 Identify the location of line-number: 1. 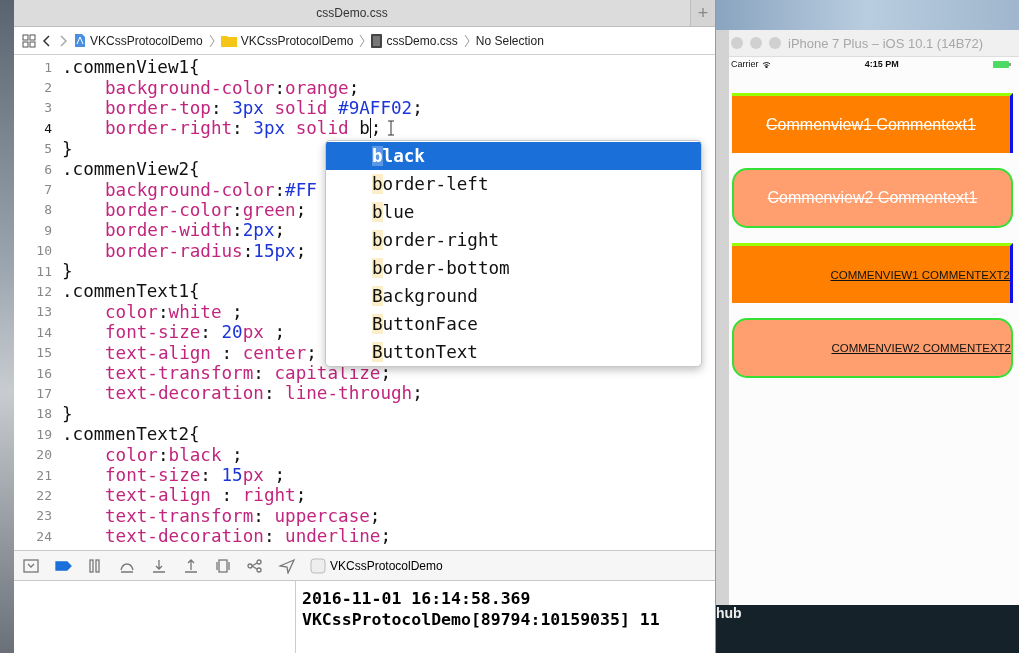
(47, 67).